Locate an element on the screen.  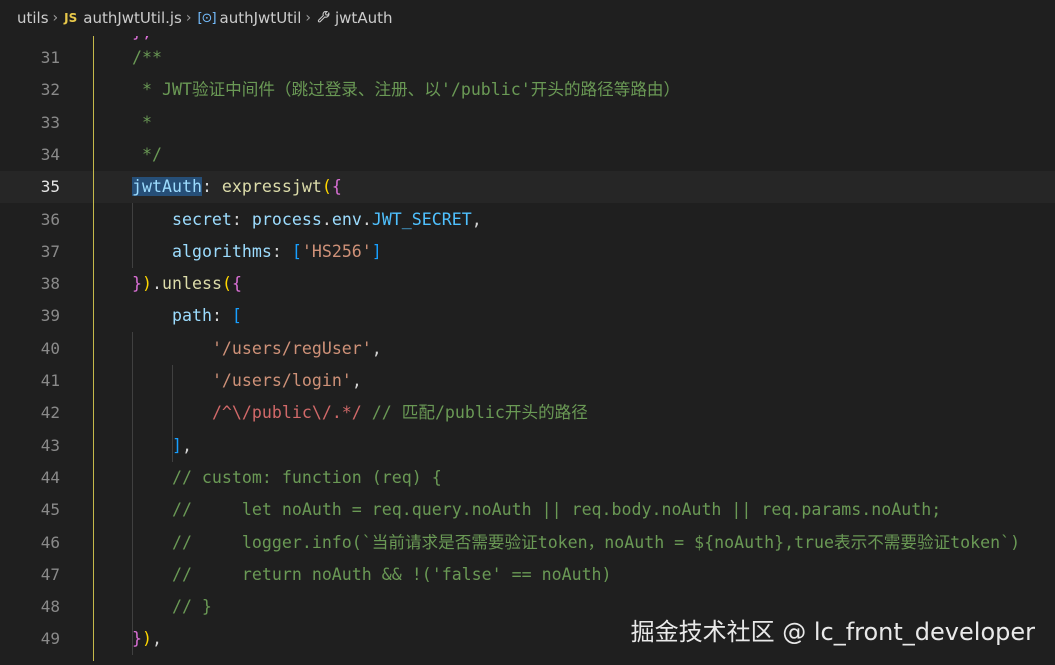
code-line: 31 /** is located at coordinates (527, 58).